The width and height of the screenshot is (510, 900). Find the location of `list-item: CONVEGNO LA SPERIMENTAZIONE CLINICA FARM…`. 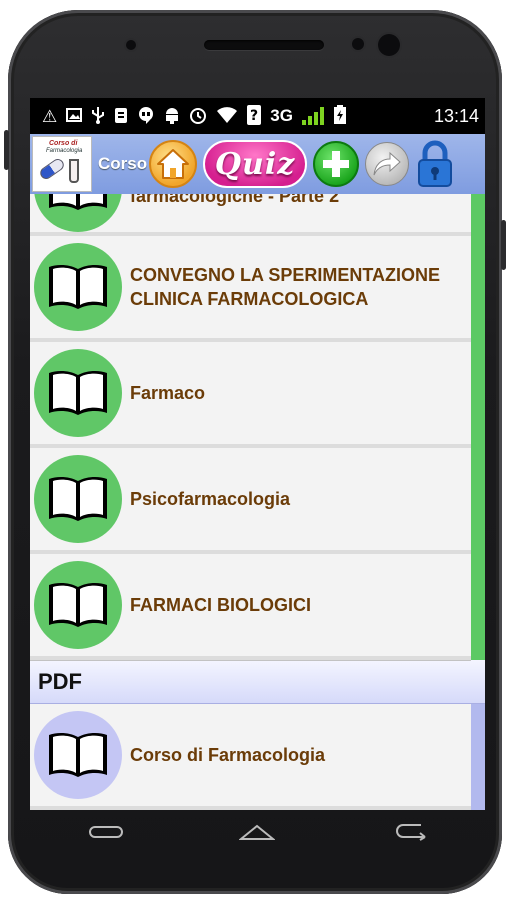

list-item: CONVEGNO LA SPERIMENTAZIONE CLINICA FARM… is located at coordinates (250, 289).